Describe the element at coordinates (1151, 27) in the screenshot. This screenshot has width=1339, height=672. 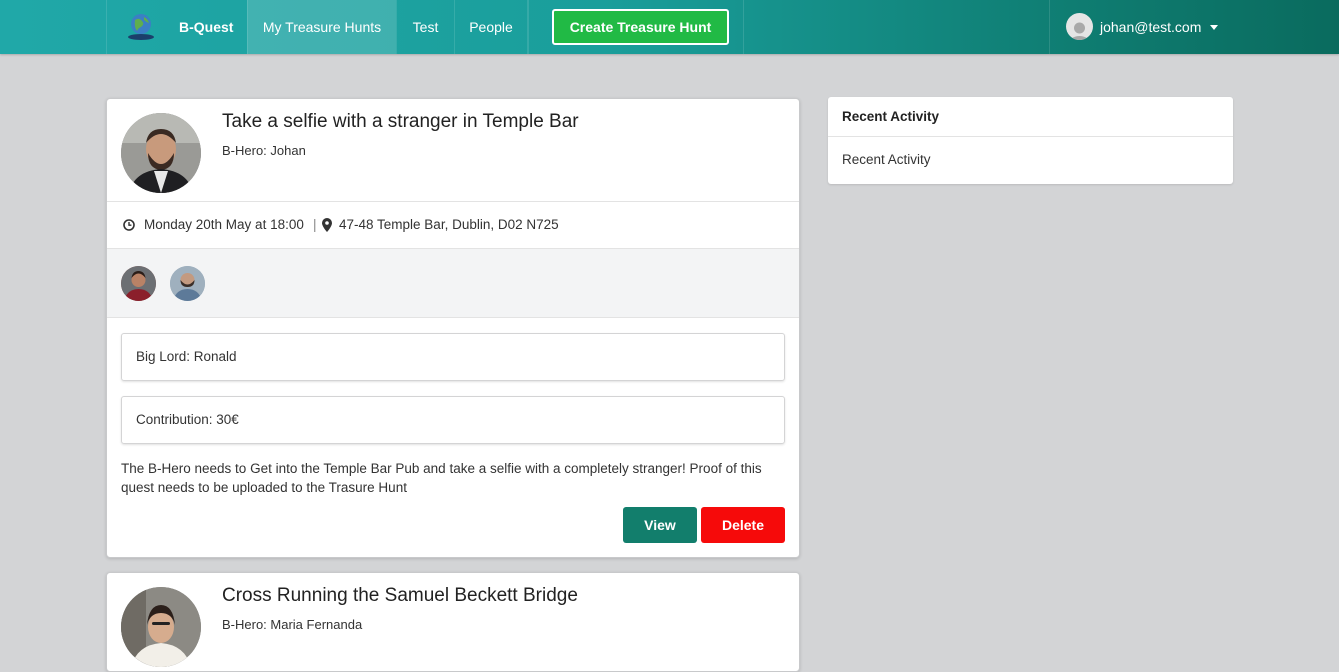
I see `user-email: johan@test.com` at that location.